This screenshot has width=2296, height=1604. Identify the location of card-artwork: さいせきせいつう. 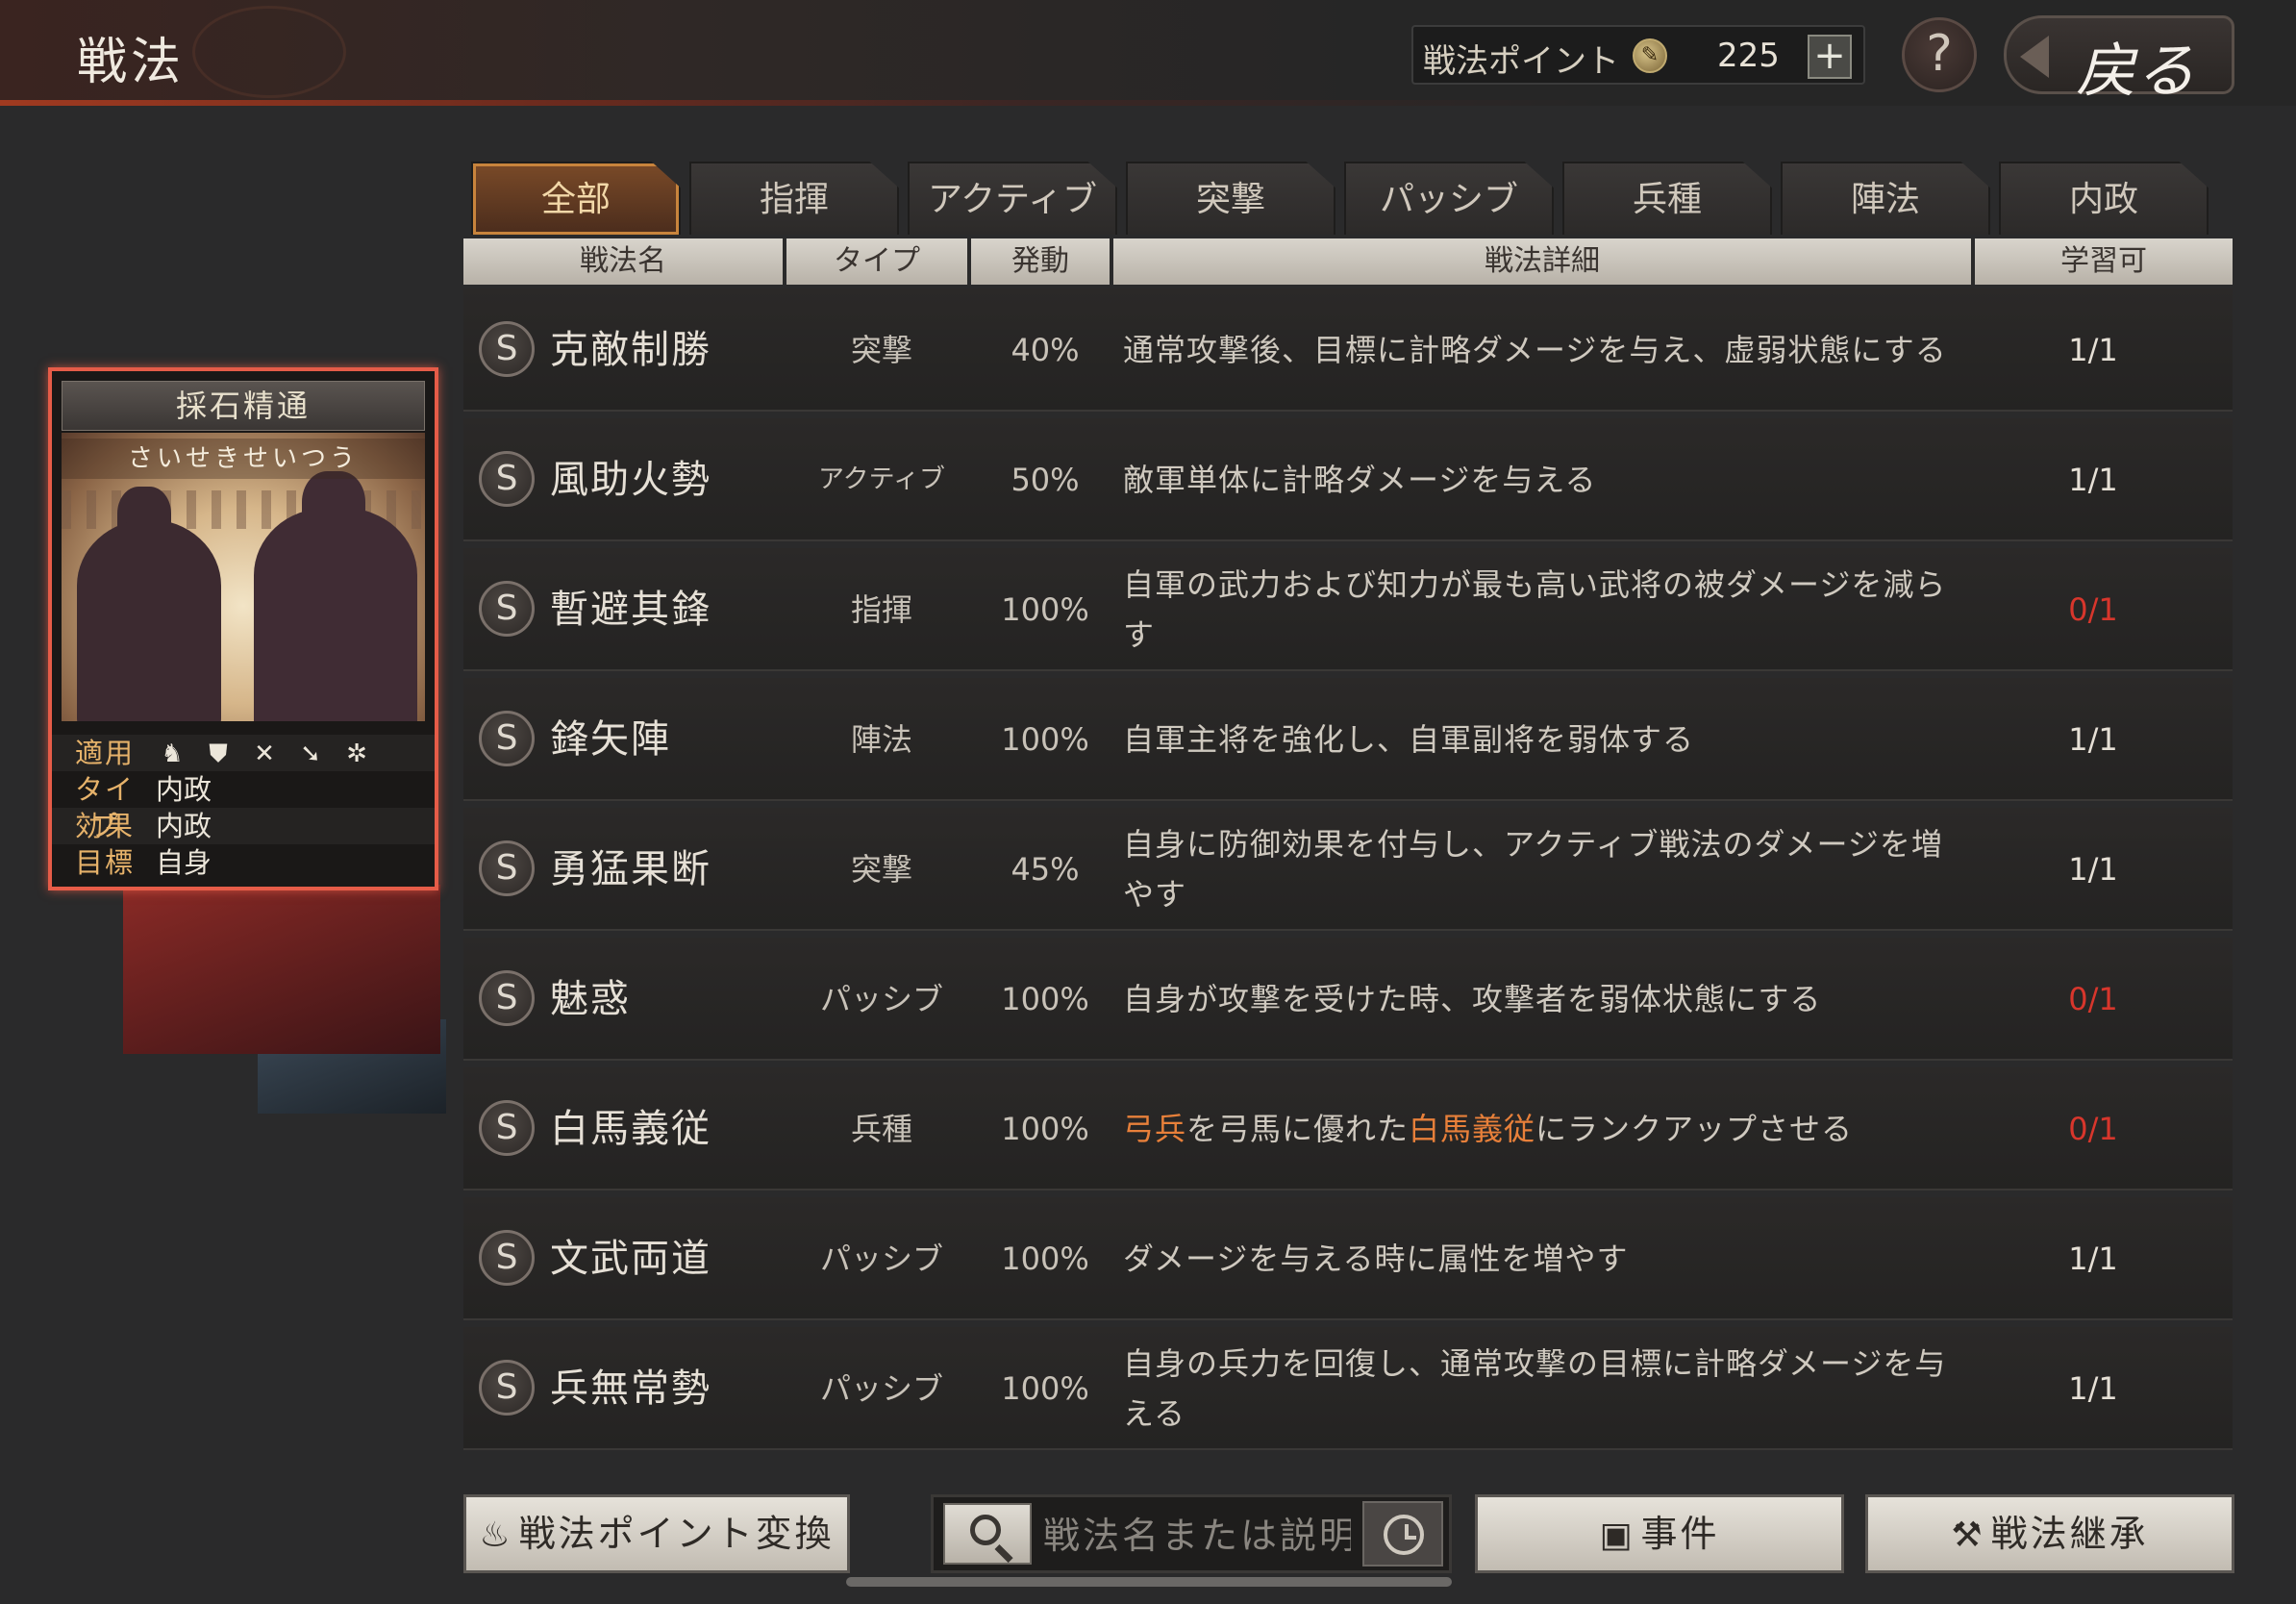
(243, 577).